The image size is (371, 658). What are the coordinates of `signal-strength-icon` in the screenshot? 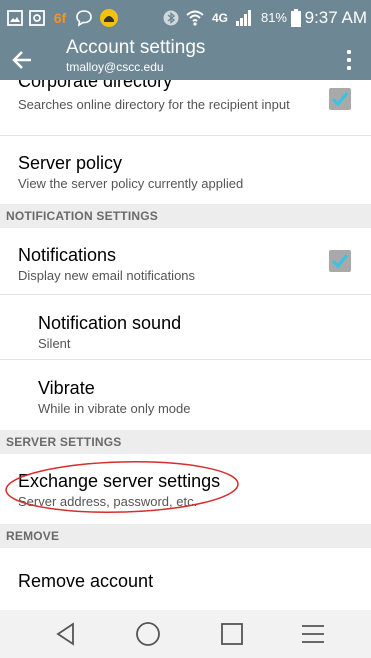 It's located at (244, 18).